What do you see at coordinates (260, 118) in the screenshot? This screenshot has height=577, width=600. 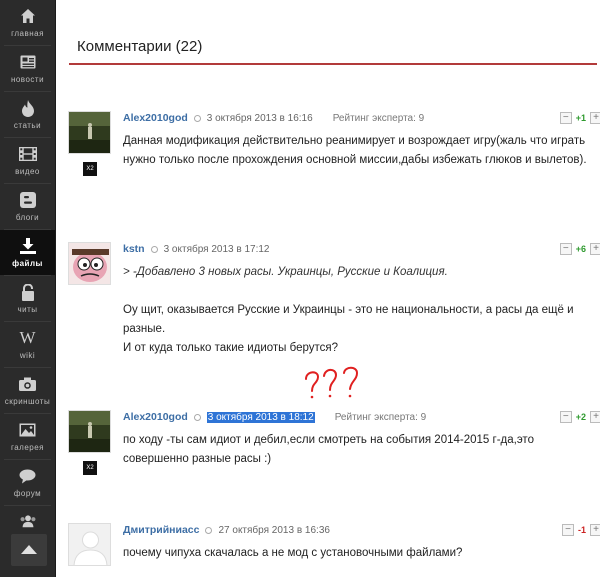 I see `comment-date: 3 октября 2013 в 16:16` at bounding box center [260, 118].